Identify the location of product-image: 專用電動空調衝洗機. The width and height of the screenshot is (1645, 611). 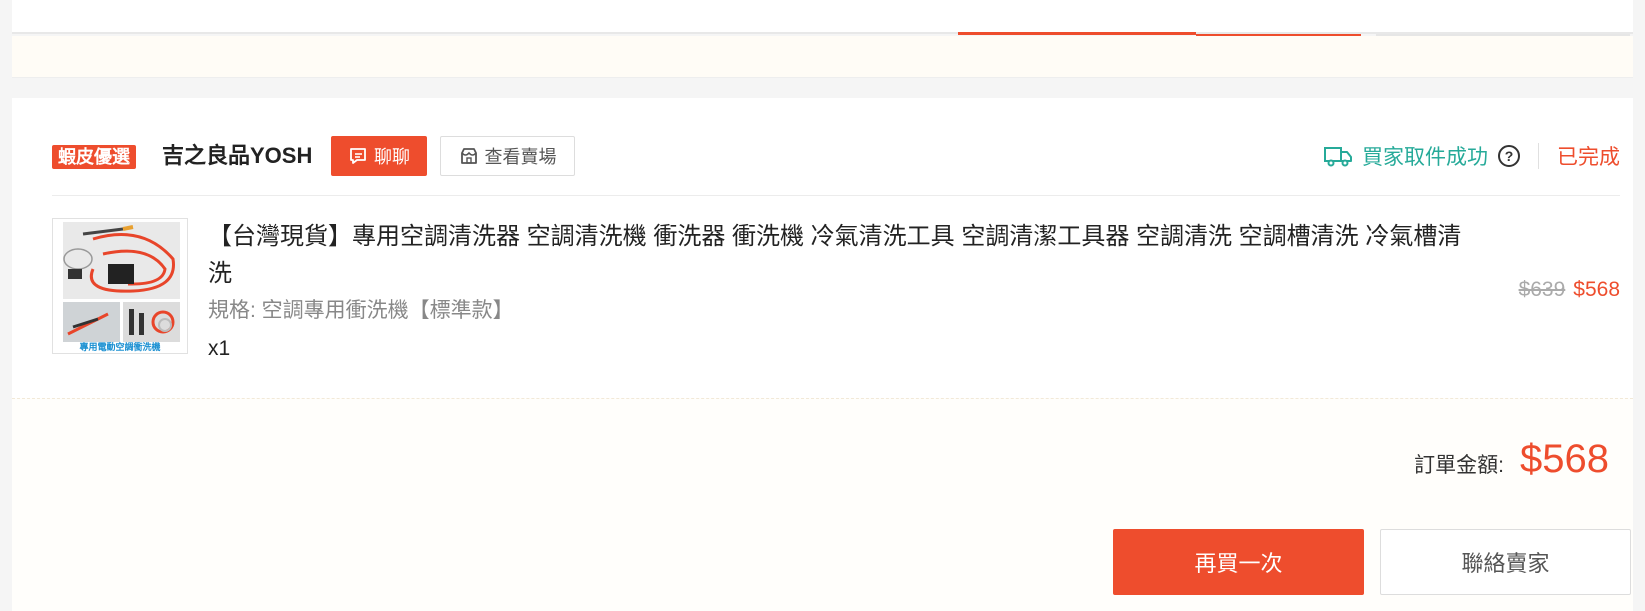
(120, 286).